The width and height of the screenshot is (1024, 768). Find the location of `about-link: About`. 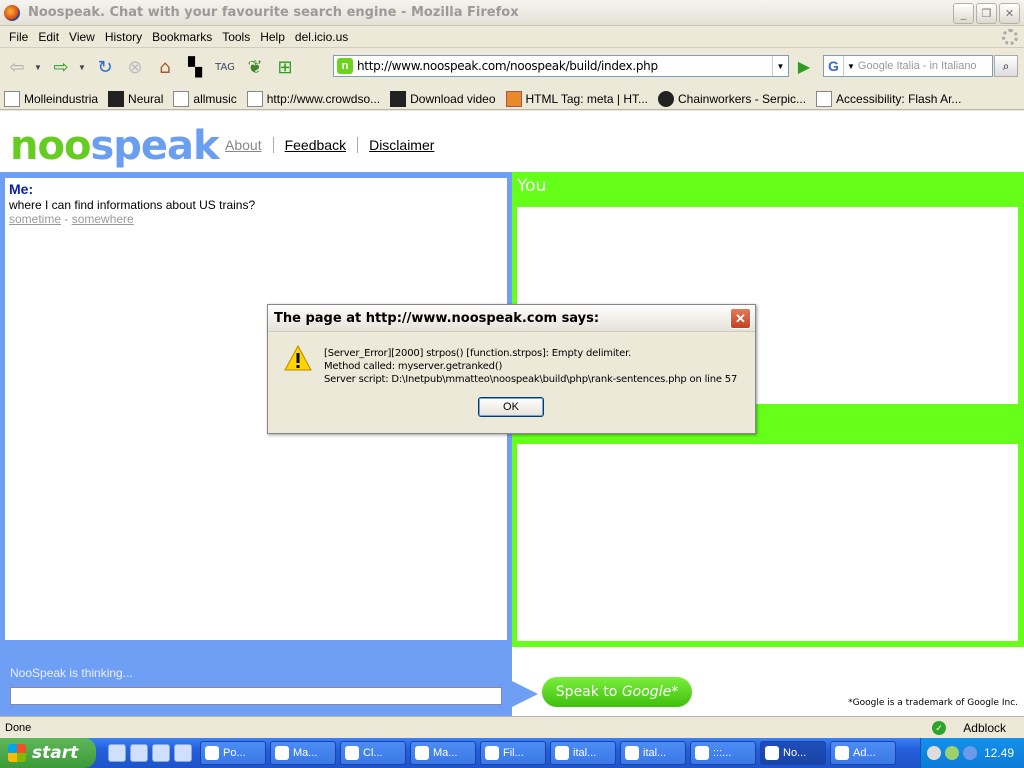

about-link: About is located at coordinates (243, 145).